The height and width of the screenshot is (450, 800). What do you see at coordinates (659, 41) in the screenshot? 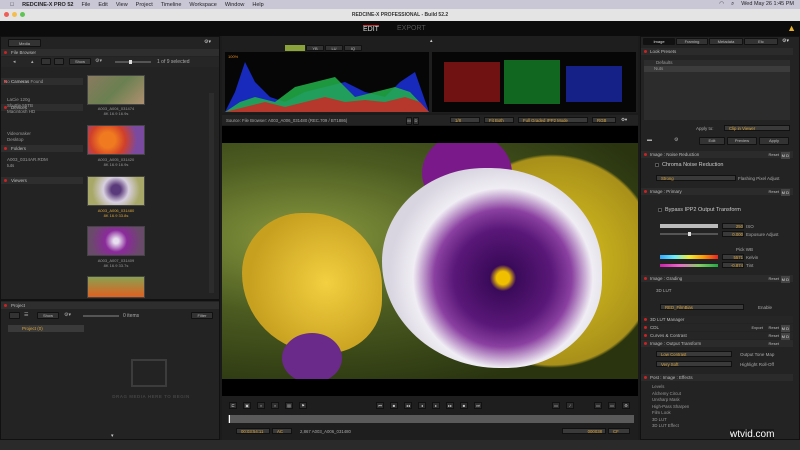
I see `tab-image: Image` at bounding box center [659, 41].